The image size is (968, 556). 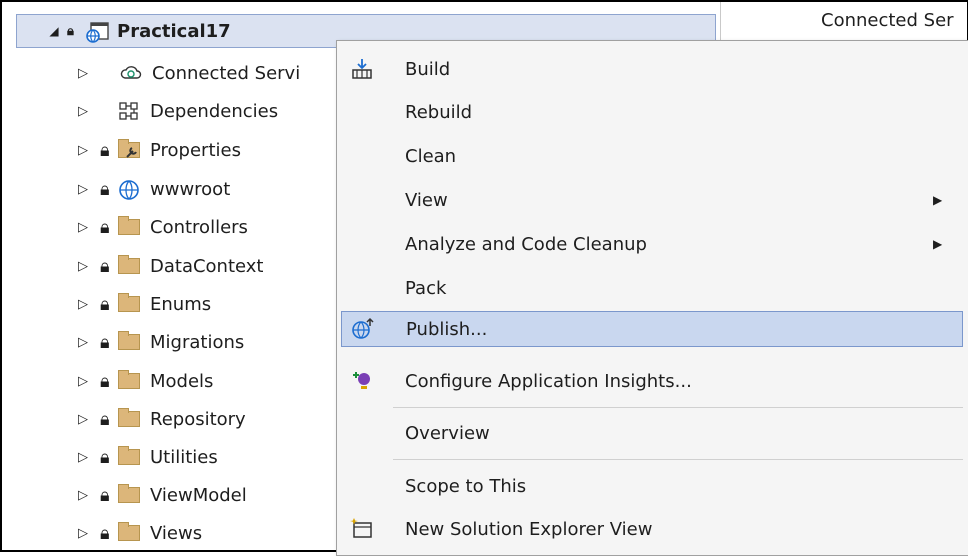 I want to click on tree-item-repository: ▷ 🔒︎ Repository, so click(x=161, y=419).